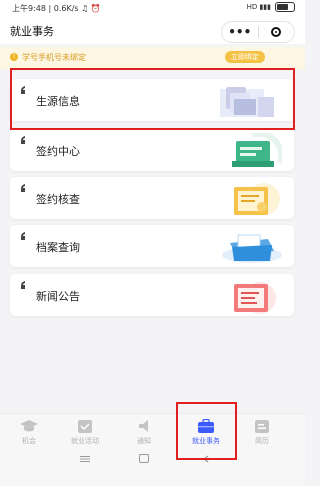 The width and height of the screenshot is (320, 486). I want to click on system-navigation-bar, so click(152, 459).